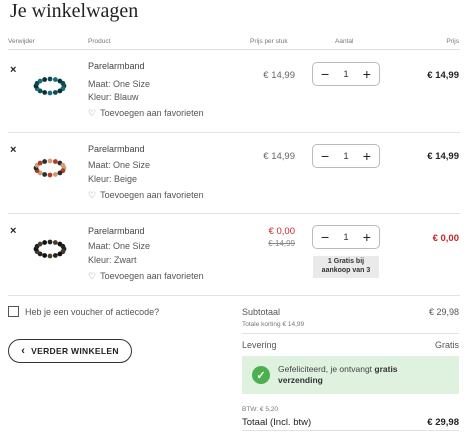 This screenshot has height=435, width=475. I want to click on voucher-label: Heb je een voucher of actiecode?, so click(92, 311).